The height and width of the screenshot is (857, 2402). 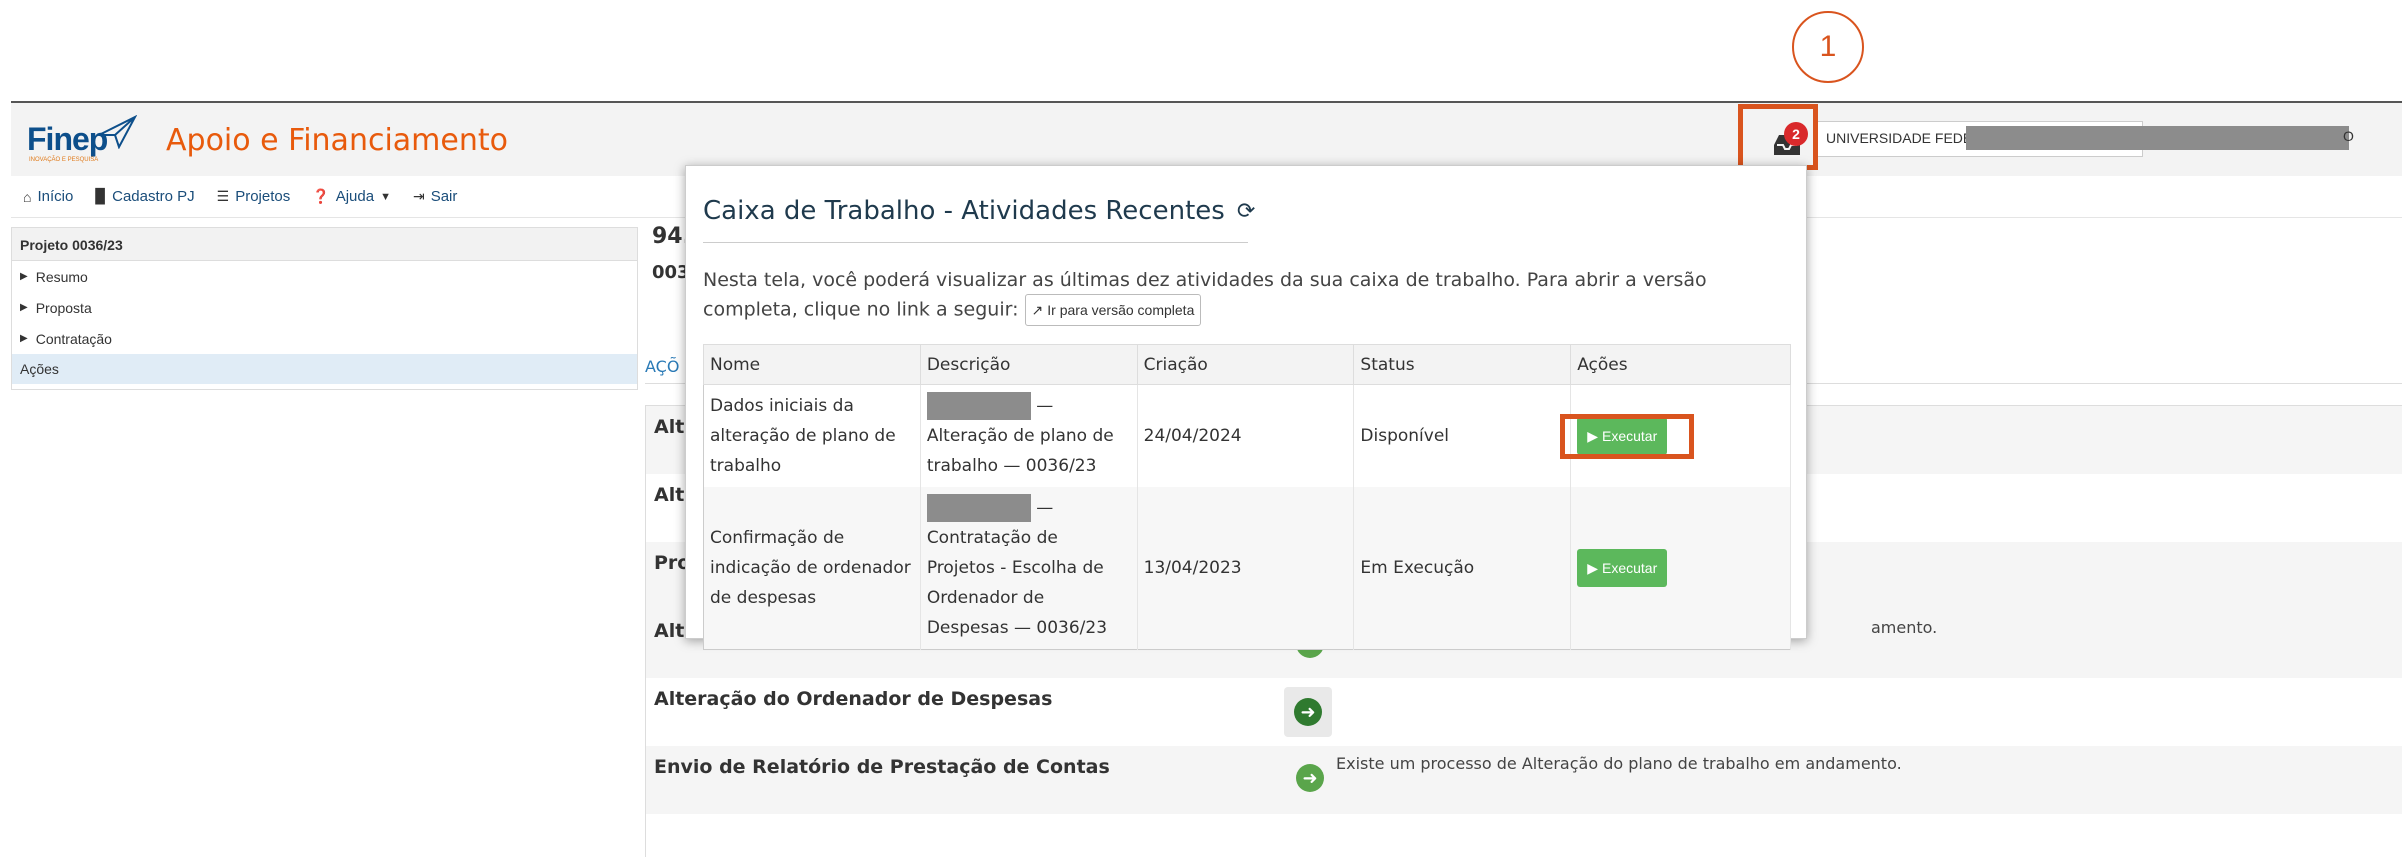 What do you see at coordinates (1037, 310) in the screenshot?
I see `external-link-icon: ↗` at bounding box center [1037, 310].